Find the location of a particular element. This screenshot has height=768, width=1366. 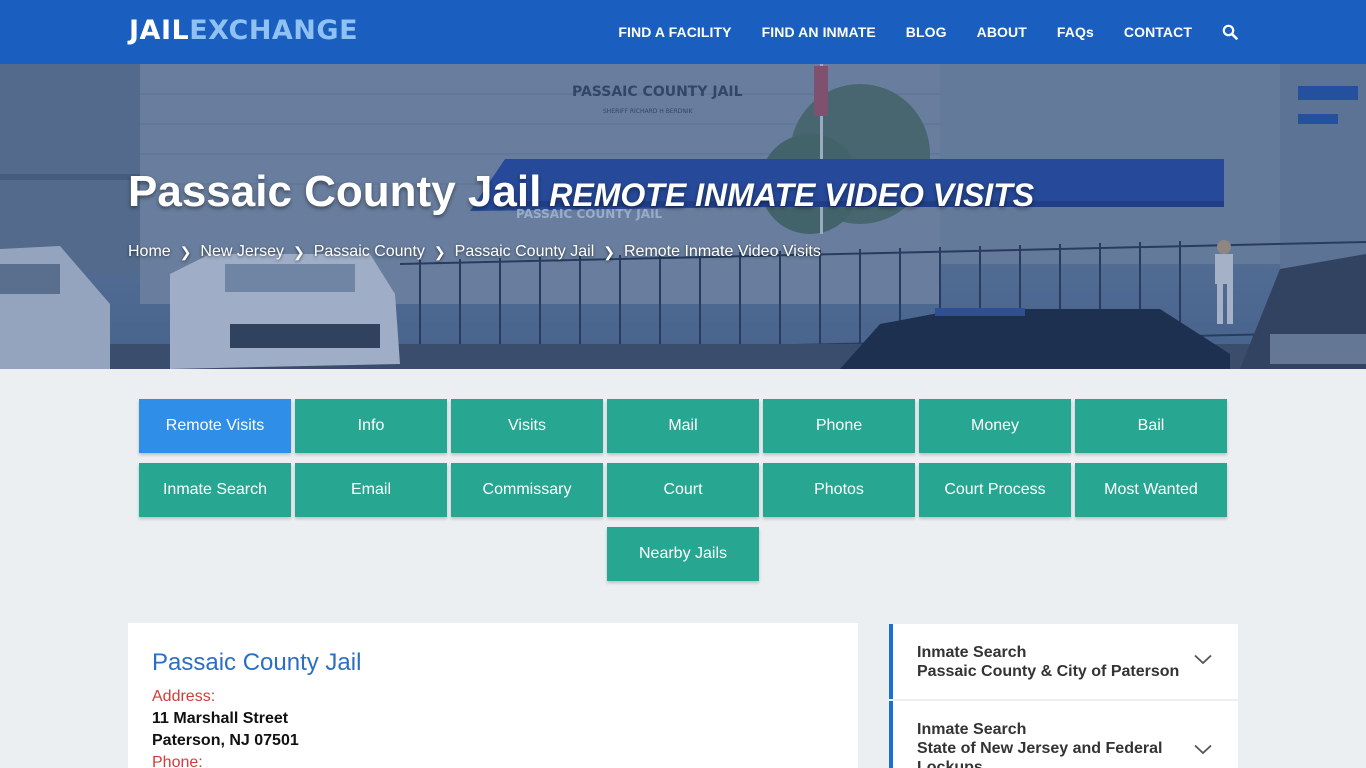

btn-court-process: Court Process is located at coordinates (995, 490).